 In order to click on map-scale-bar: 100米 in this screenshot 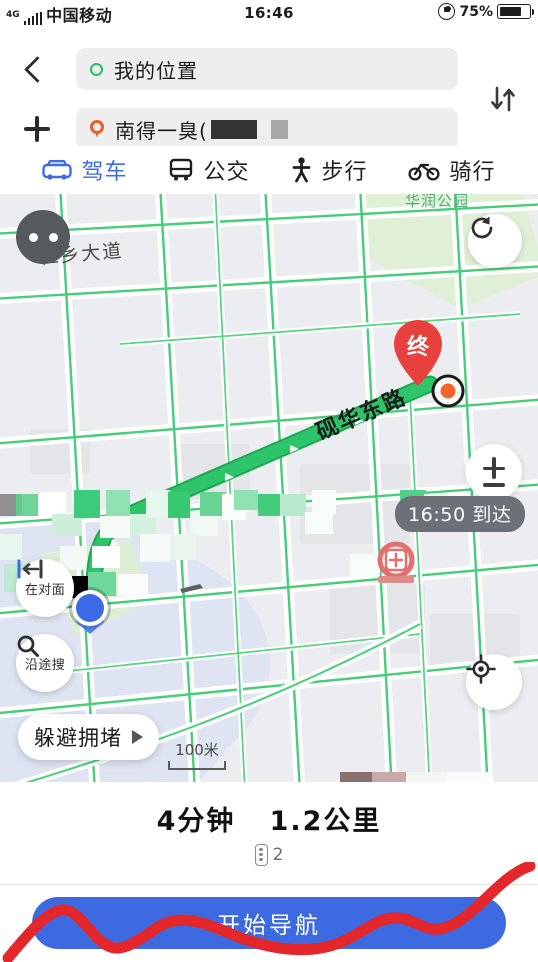, I will do `click(197, 754)`.